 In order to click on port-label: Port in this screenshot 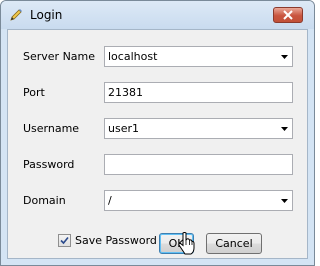, I will do `click(34, 92)`.